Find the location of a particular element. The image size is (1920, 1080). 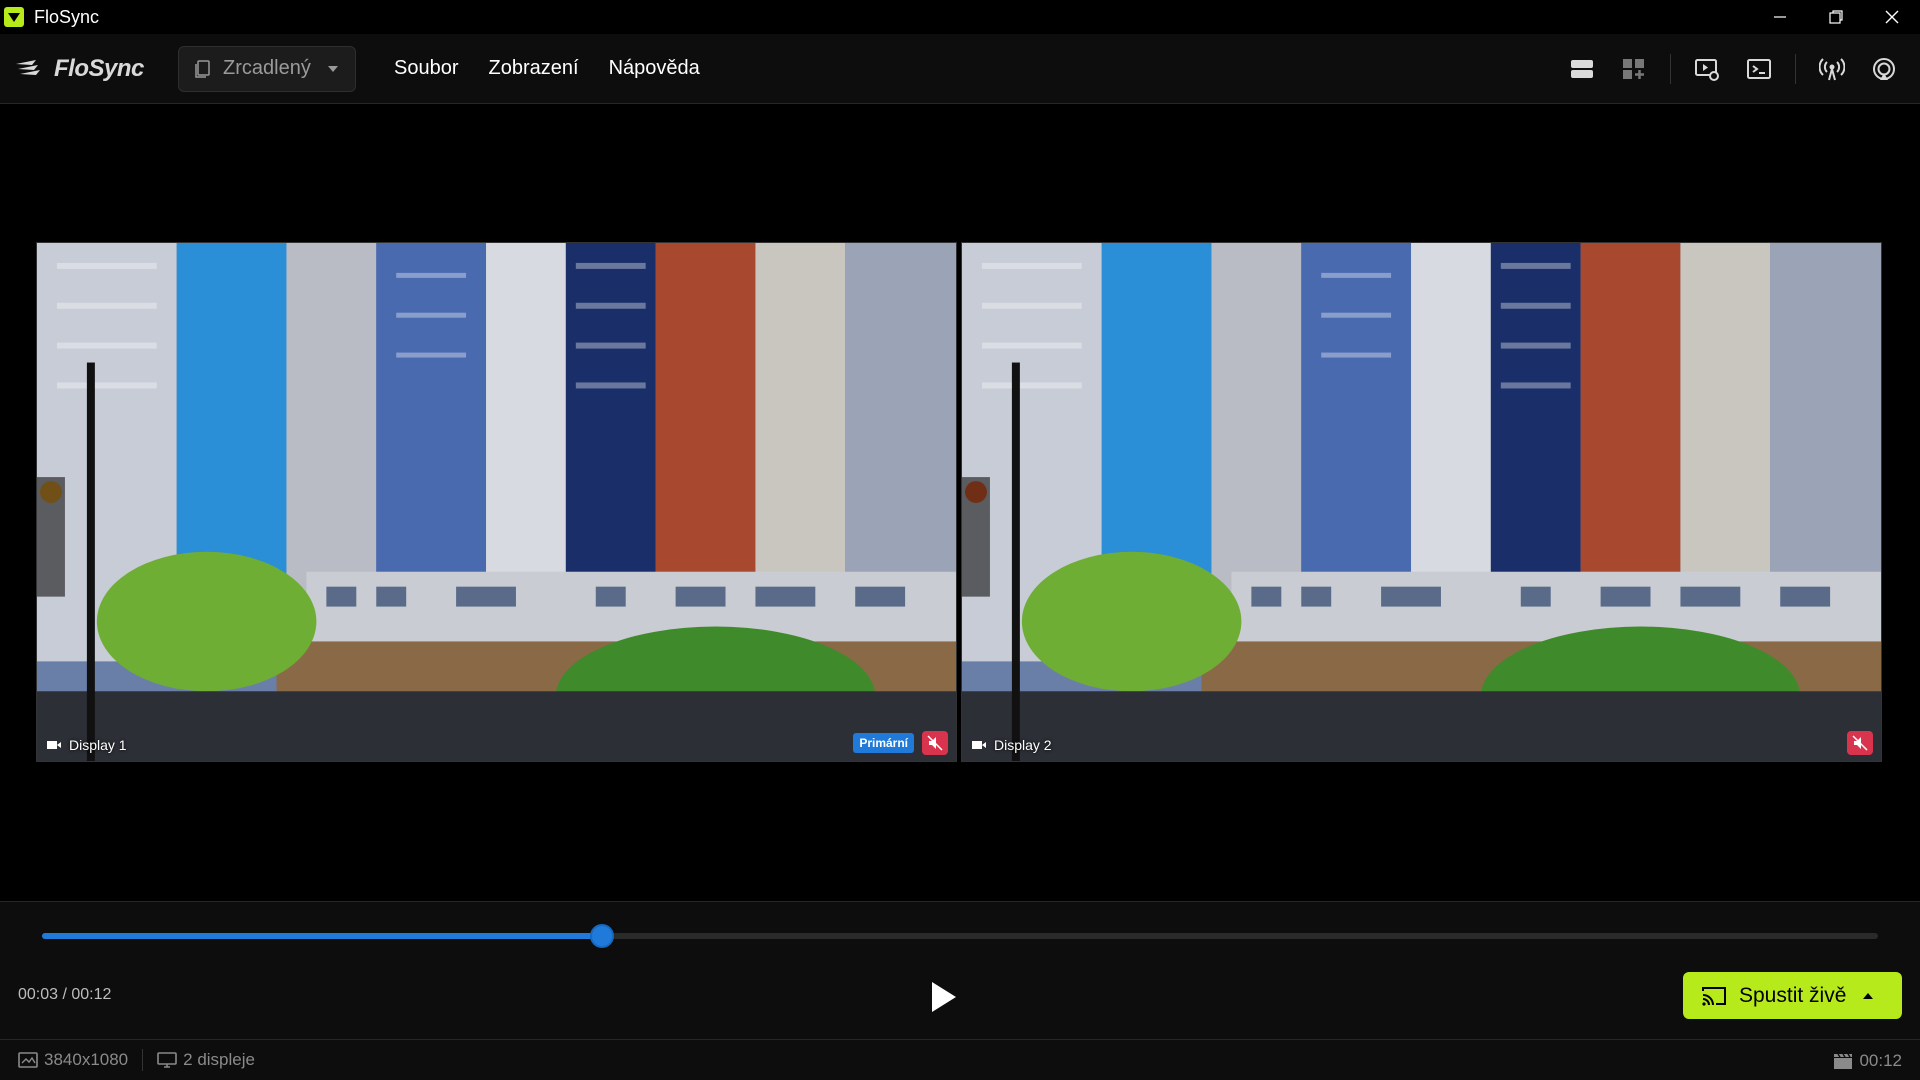

minimize-button is located at coordinates (1780, 17).